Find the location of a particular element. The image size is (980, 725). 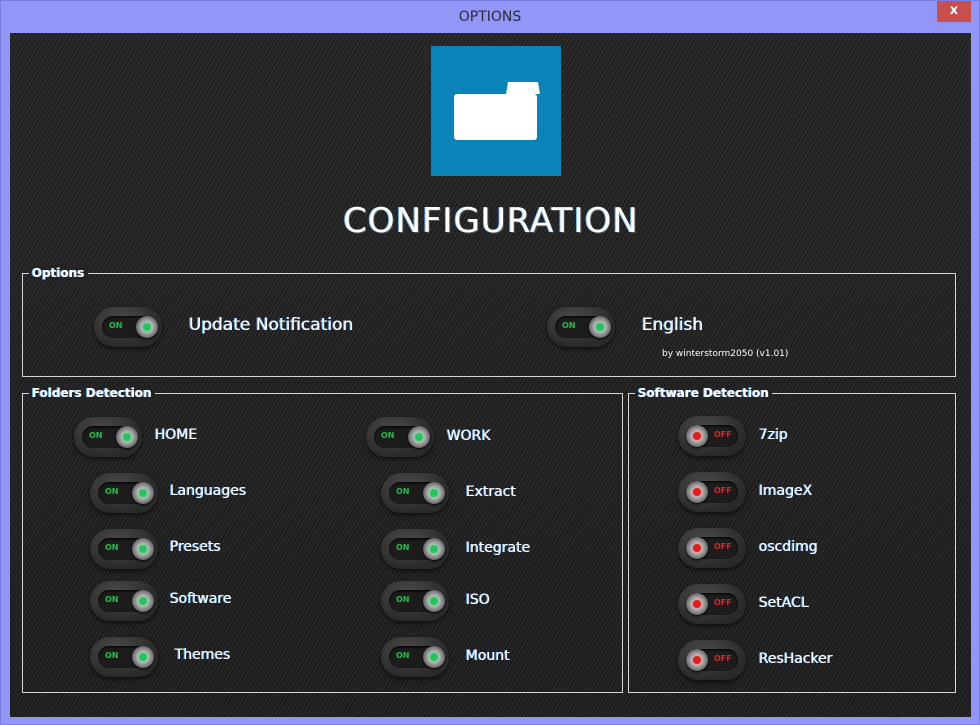

label-languages: Languages is located at coordinates (208, 491).